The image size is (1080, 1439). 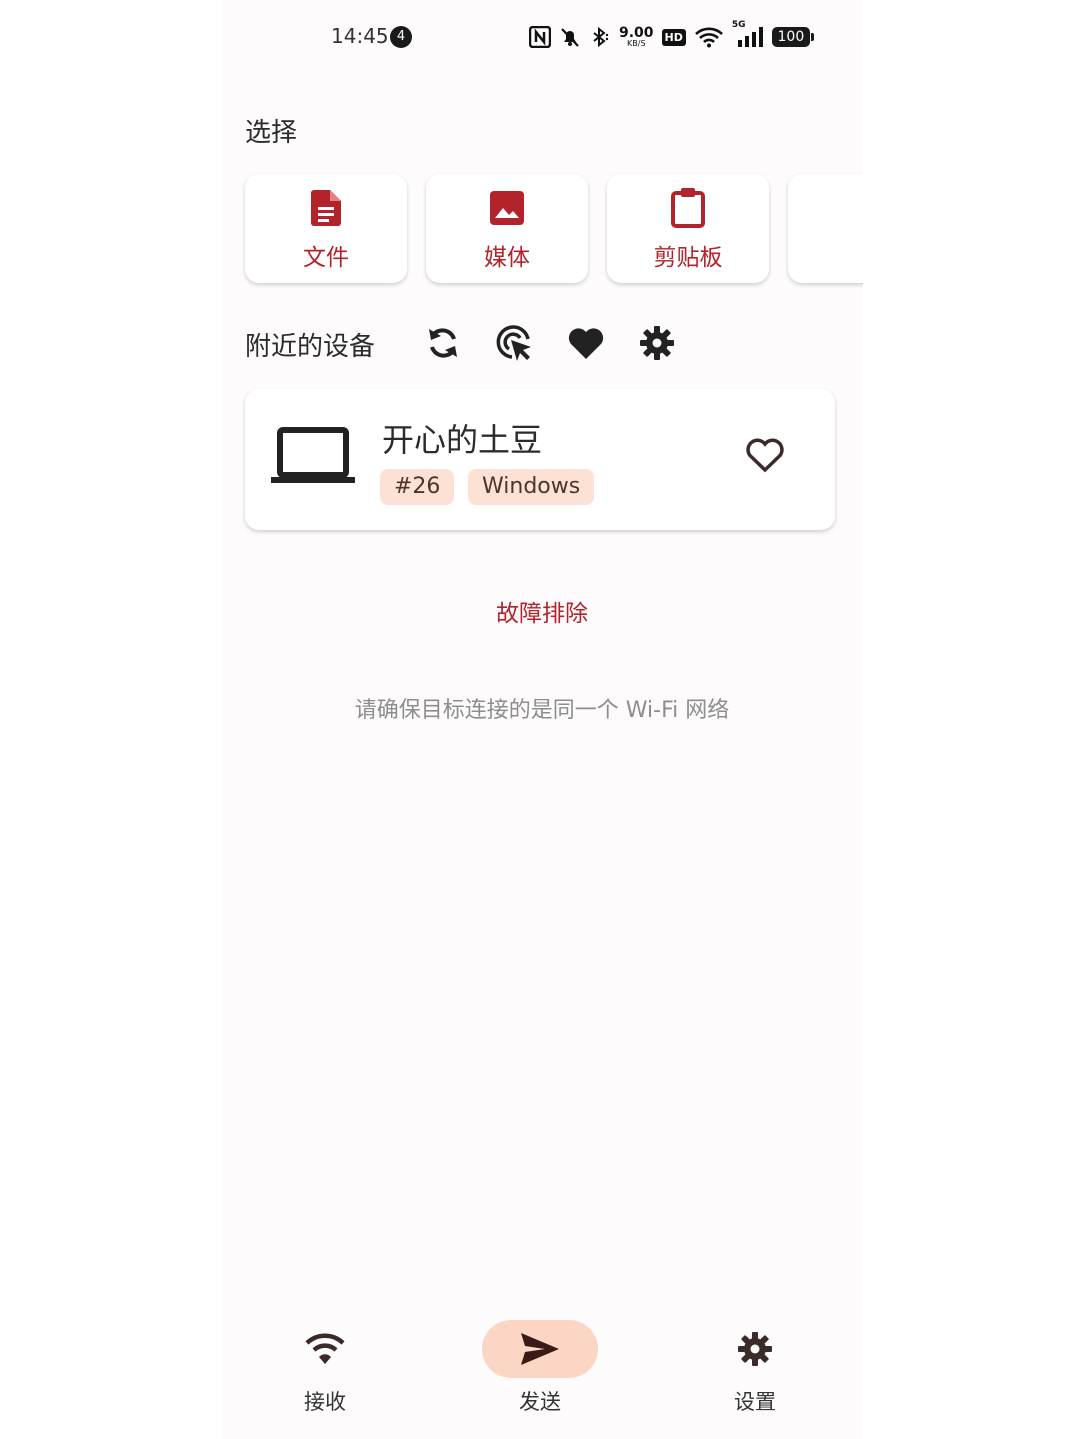 I want to click on device-card: 开心的土豆 #26 Windows, so click(x=540, y=459).